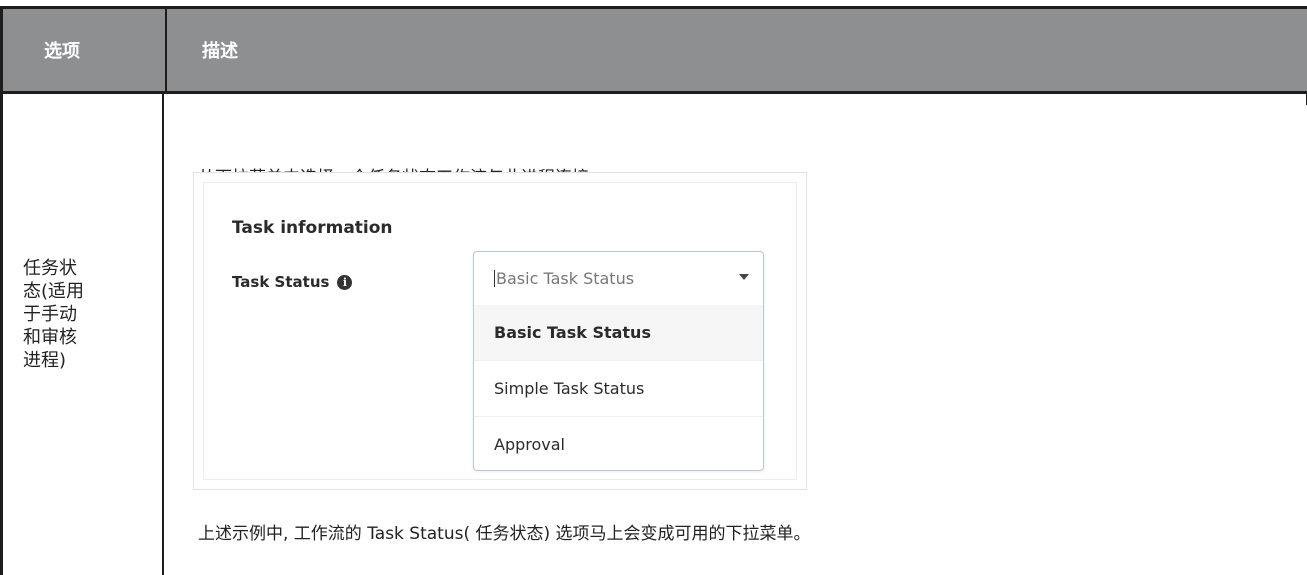 The image size is (1307, 575). Describe the element at coordinates (618, 388) in the screenshot. I see `dropdown-option: Simple Task Status` at that location.